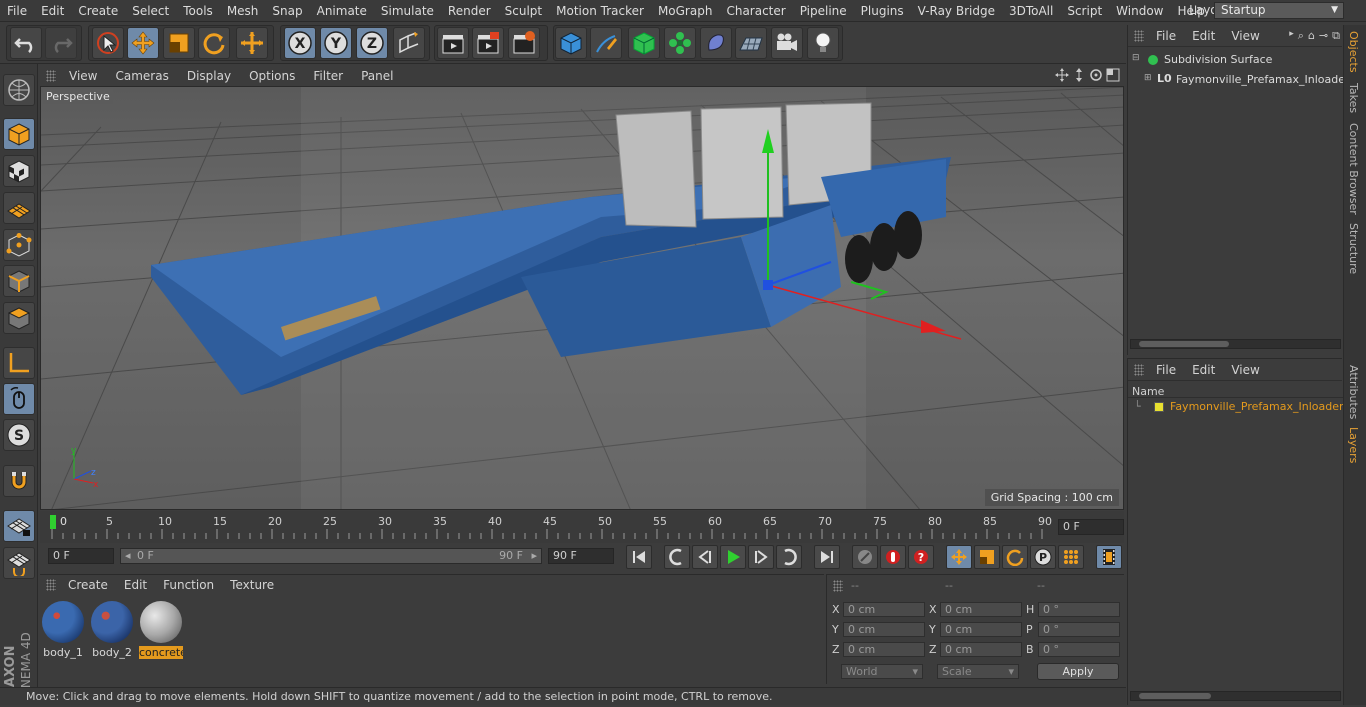 This screenshot has width=1366, height=707. What do you see at coordinates (1148, 78) in the screenshot?
I see `tree-expand-icon: ⊞` at bounding box center [1148, 78].